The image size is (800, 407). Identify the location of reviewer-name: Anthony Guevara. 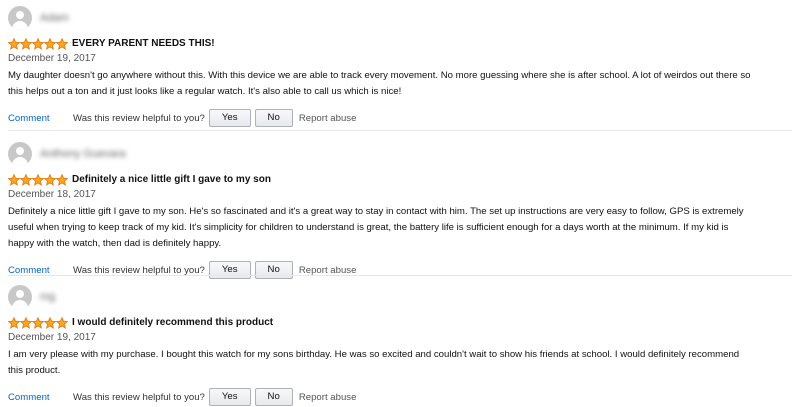
(83, 154).